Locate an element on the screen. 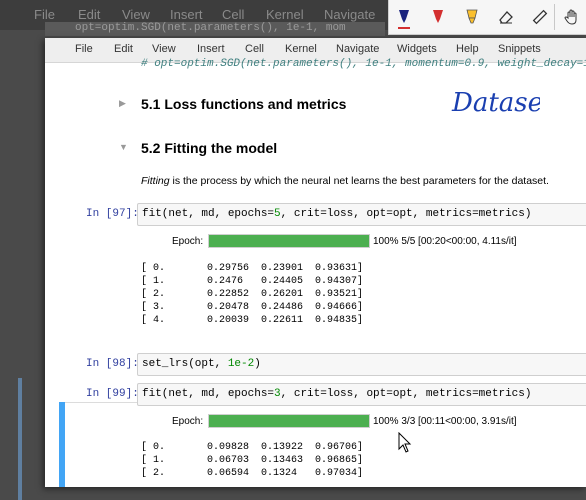  handwritten-annotation: Dataset is located at coordinates (495, 103).